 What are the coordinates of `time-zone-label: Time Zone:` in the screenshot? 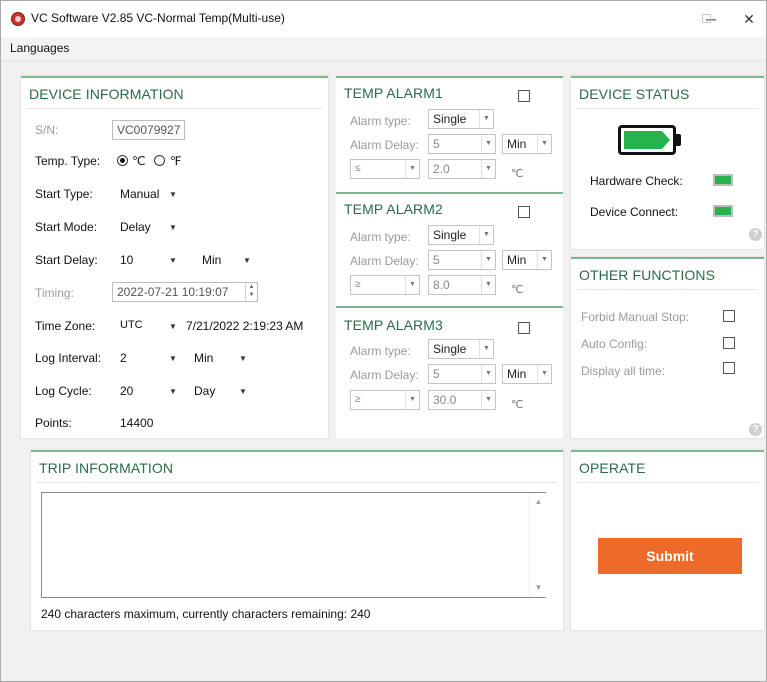 It's located at (65, 326).